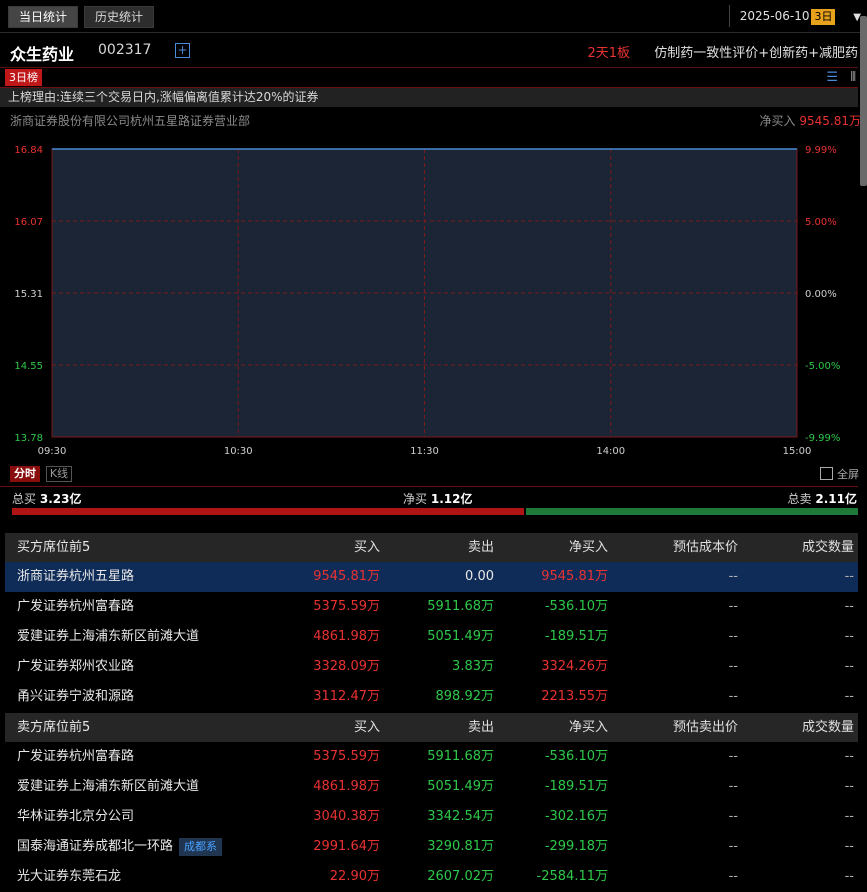 This screenshot has height=892, width=867. What do you see at coordinates (431, 667) in the screenshot?
I see `table-row: 广发证券郑州农业路 3328.09万 3.83万 3324.26万 -- --` at bounding box center [431, 667].